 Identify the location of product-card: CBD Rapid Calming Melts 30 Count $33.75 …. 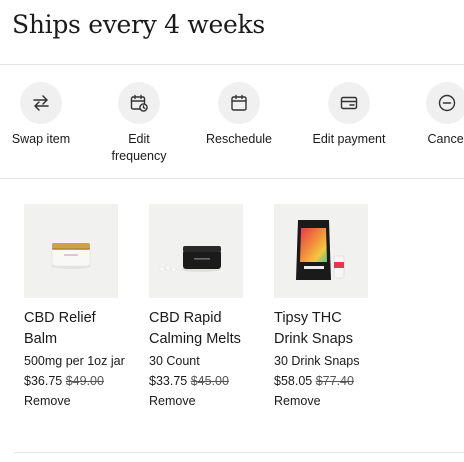
(201, 307).